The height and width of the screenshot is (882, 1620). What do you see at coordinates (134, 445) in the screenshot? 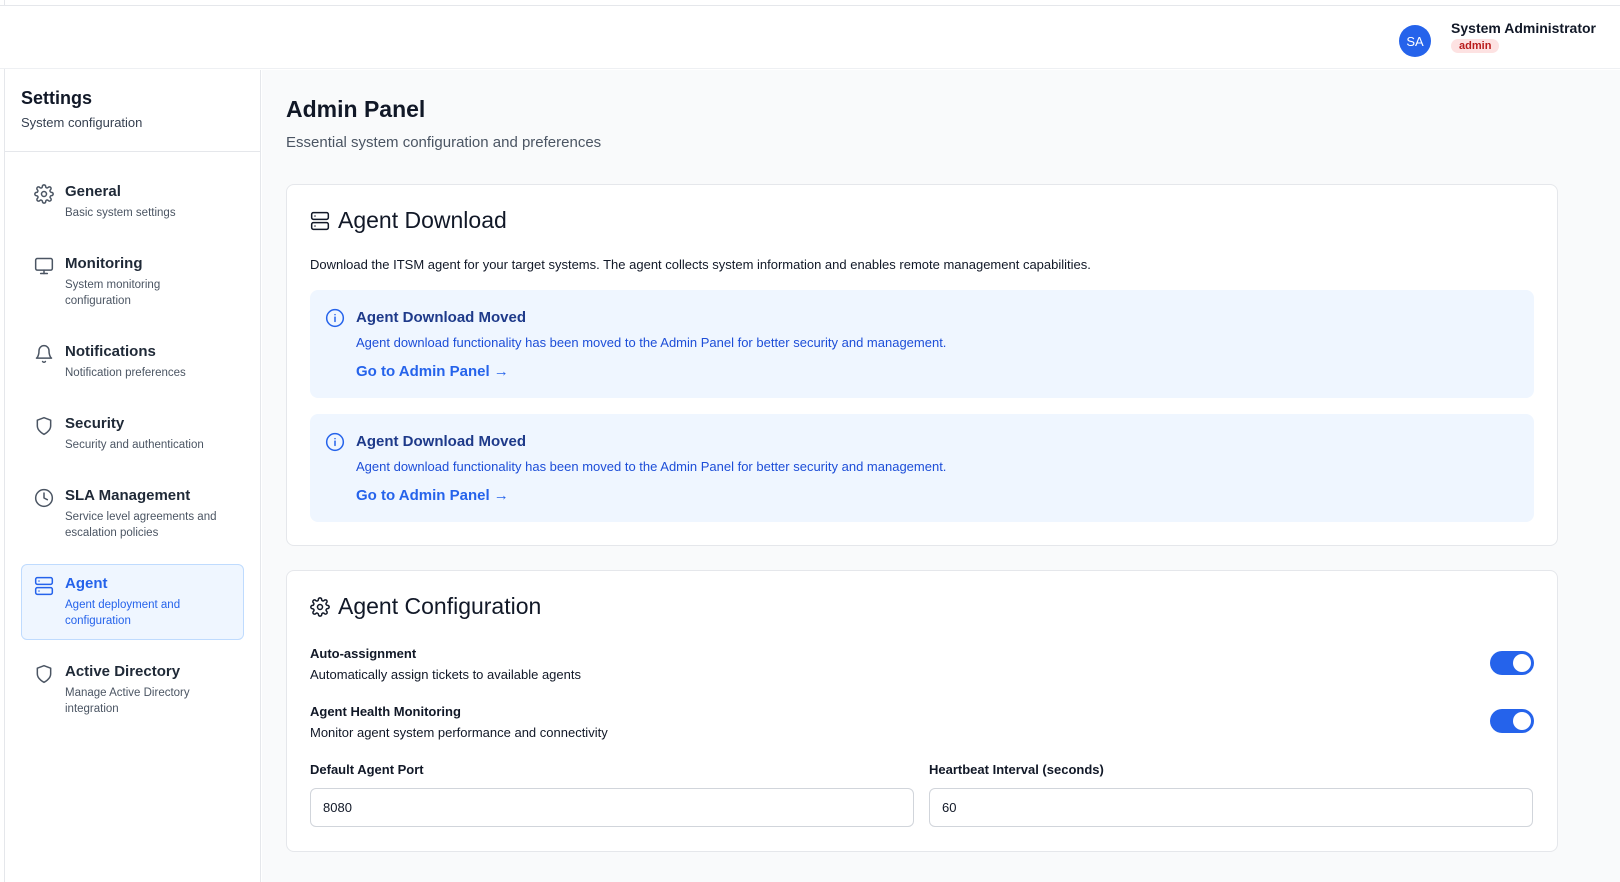
I see `sidebar-item-description: Security and authentication` at bounding box center [134, 445].